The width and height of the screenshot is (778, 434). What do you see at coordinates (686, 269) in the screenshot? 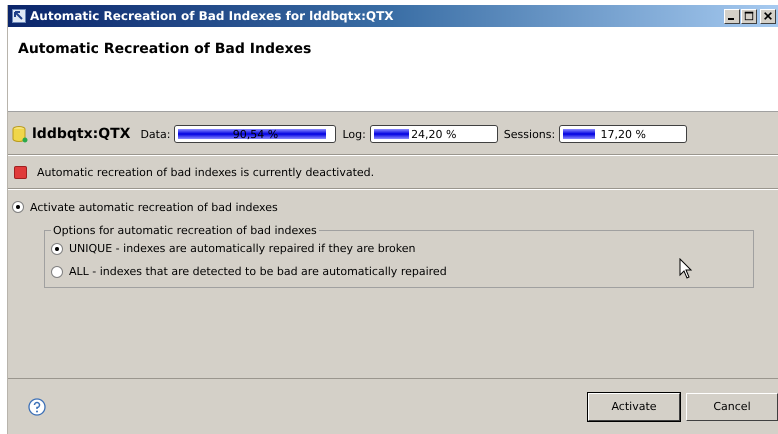
I see `mouse-cursor-icon` at bounding box center [686, 269].